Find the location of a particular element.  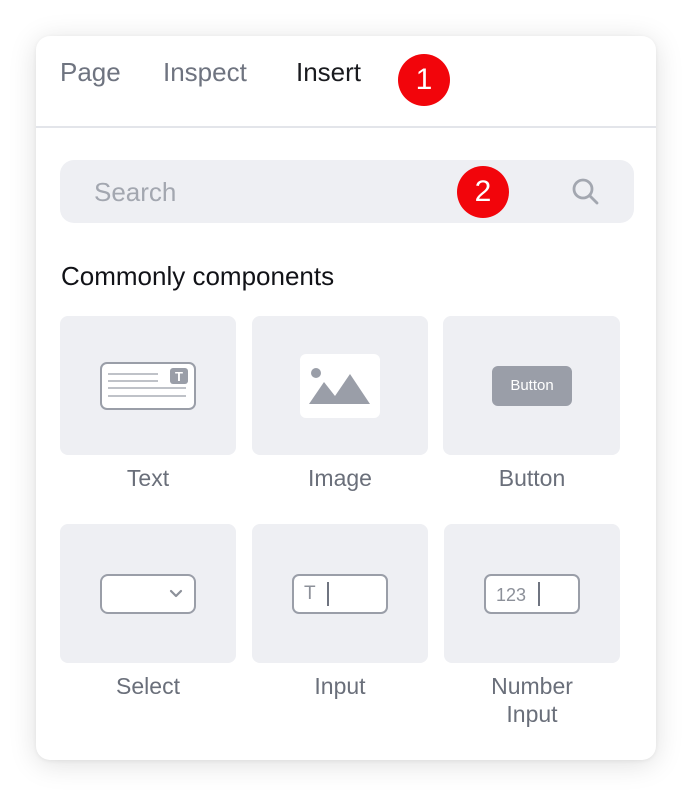

select-icon is located at coordinates (148, 594).